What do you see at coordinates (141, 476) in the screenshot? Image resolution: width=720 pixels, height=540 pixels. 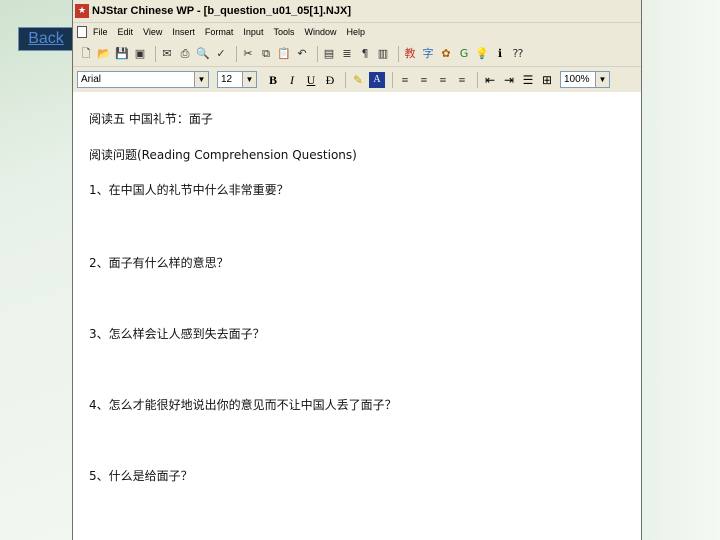 I see `question-5: 5、什么是给面子？` at bounding box center [141, 476].